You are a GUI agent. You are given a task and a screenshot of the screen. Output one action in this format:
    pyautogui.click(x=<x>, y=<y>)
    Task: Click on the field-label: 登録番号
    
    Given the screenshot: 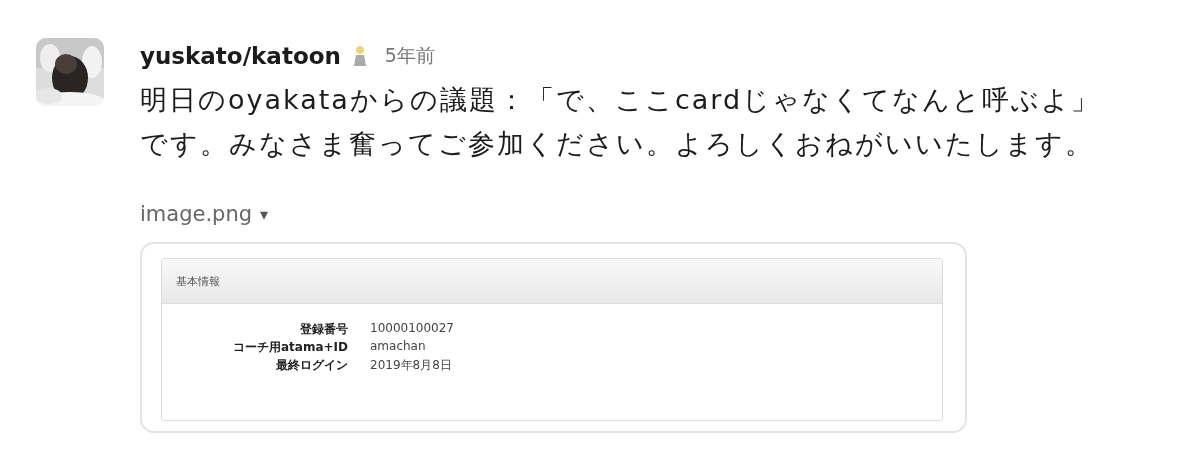 What is the action you would take?
    pyautogui.click(x=323, y=329)
    